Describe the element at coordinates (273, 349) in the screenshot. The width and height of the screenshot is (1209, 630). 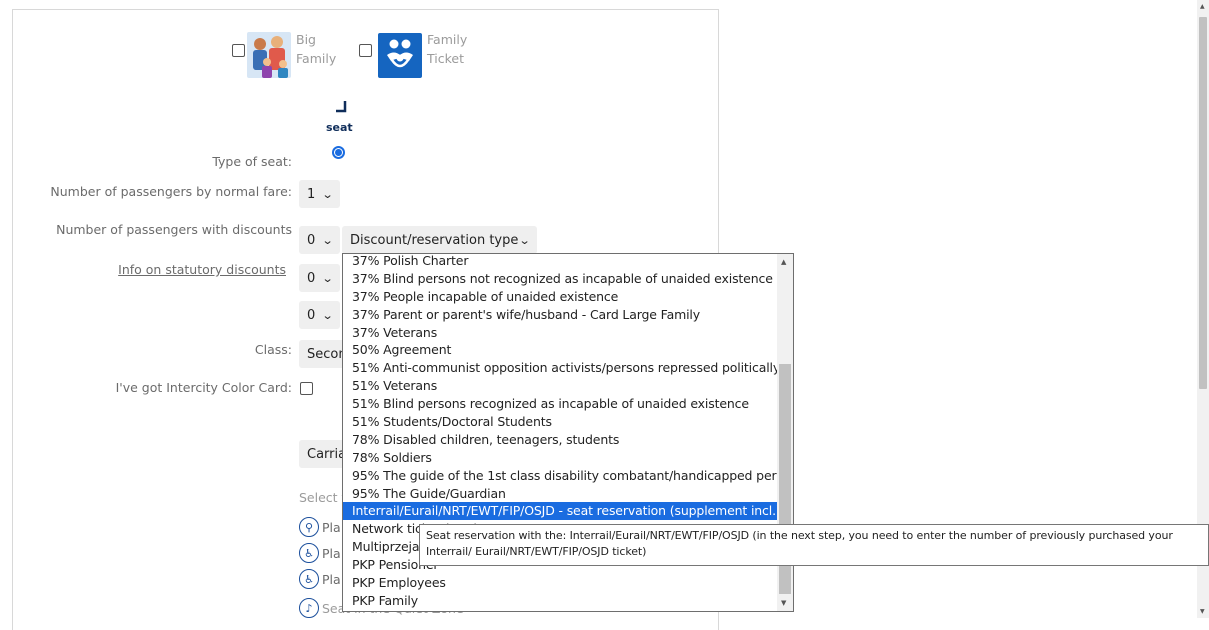
I see `class-label: Class:` at that location.